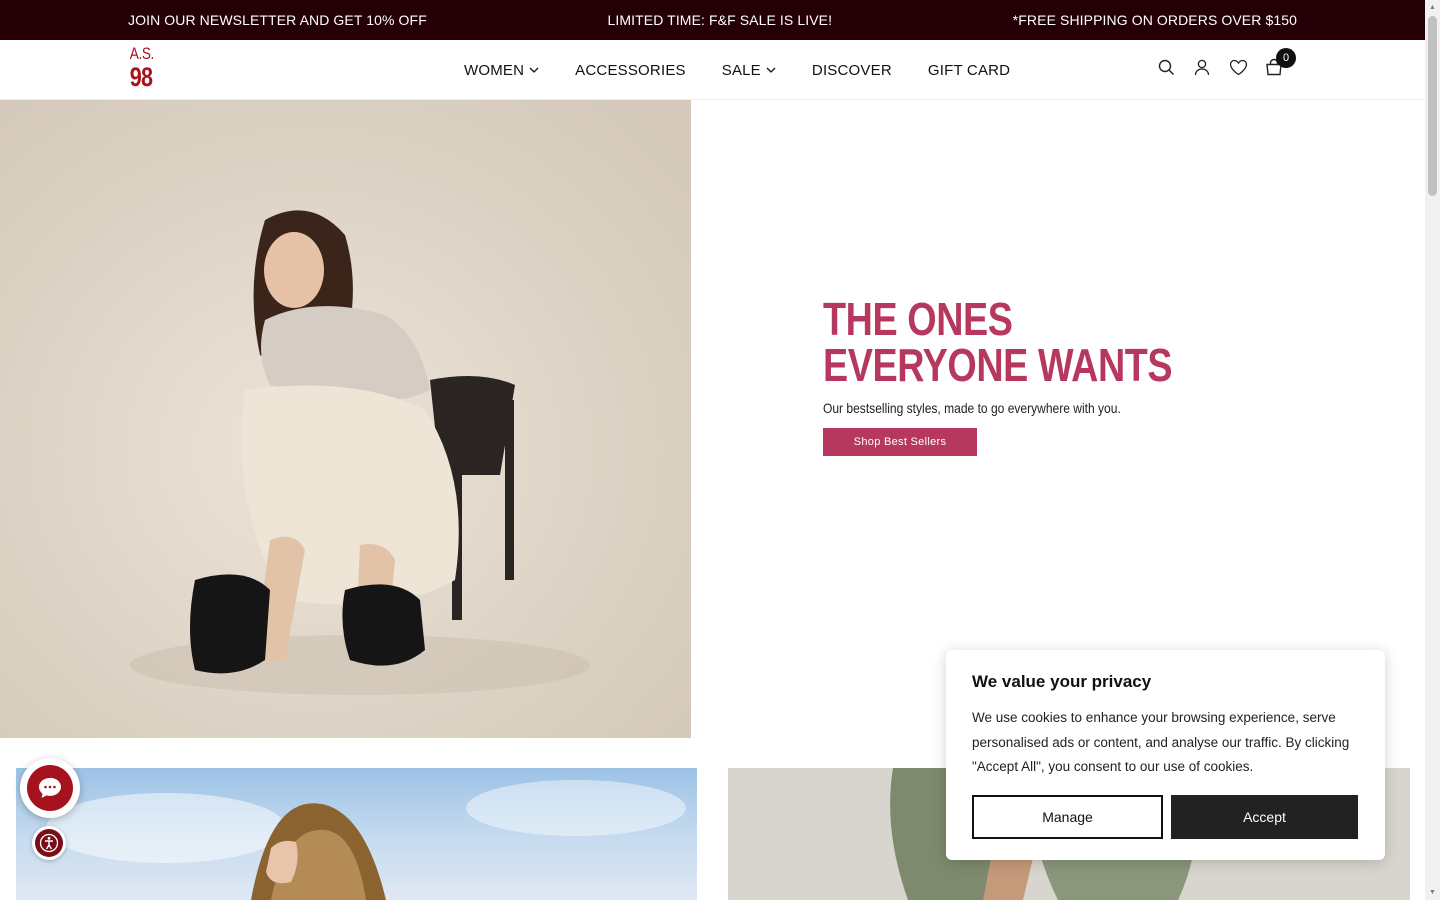  I want to click on page-scrollbar: ▲ ▼, so click(1432, 450).